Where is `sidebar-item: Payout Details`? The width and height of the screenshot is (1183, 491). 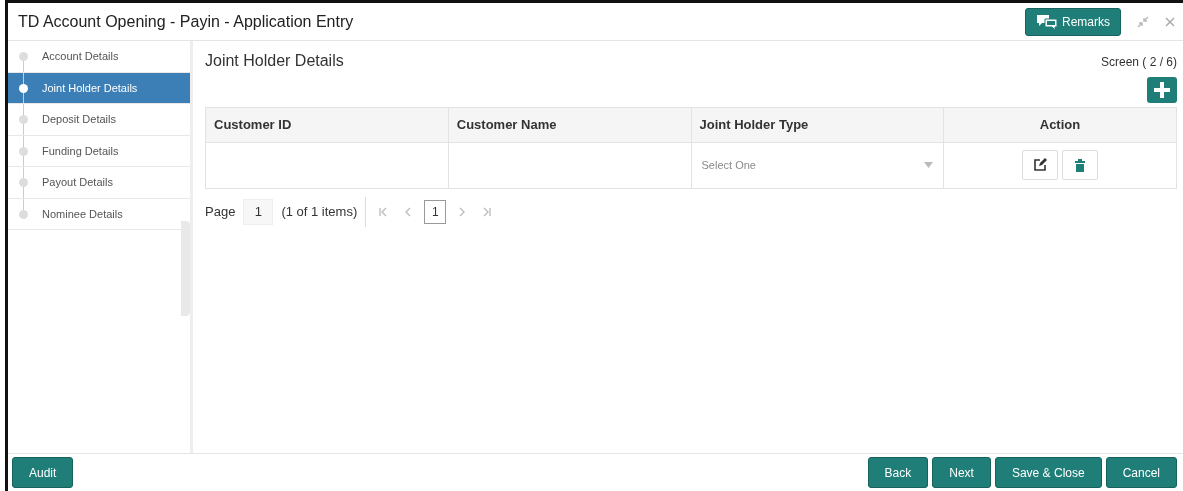
sidebar-item: Payout Details is located at coordinates (99, 183).